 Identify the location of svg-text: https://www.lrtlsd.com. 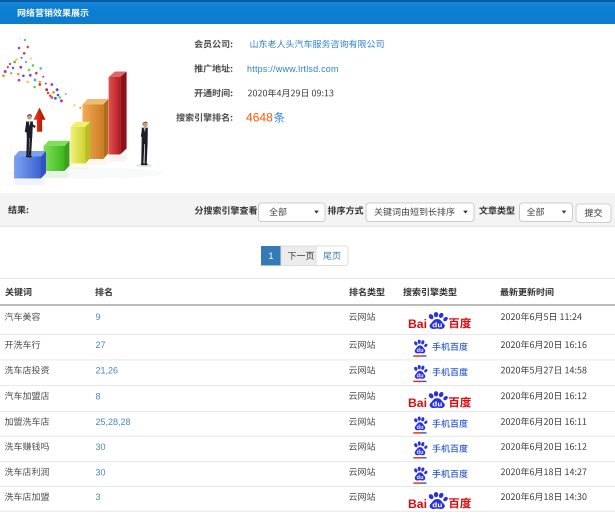
(293, 69).